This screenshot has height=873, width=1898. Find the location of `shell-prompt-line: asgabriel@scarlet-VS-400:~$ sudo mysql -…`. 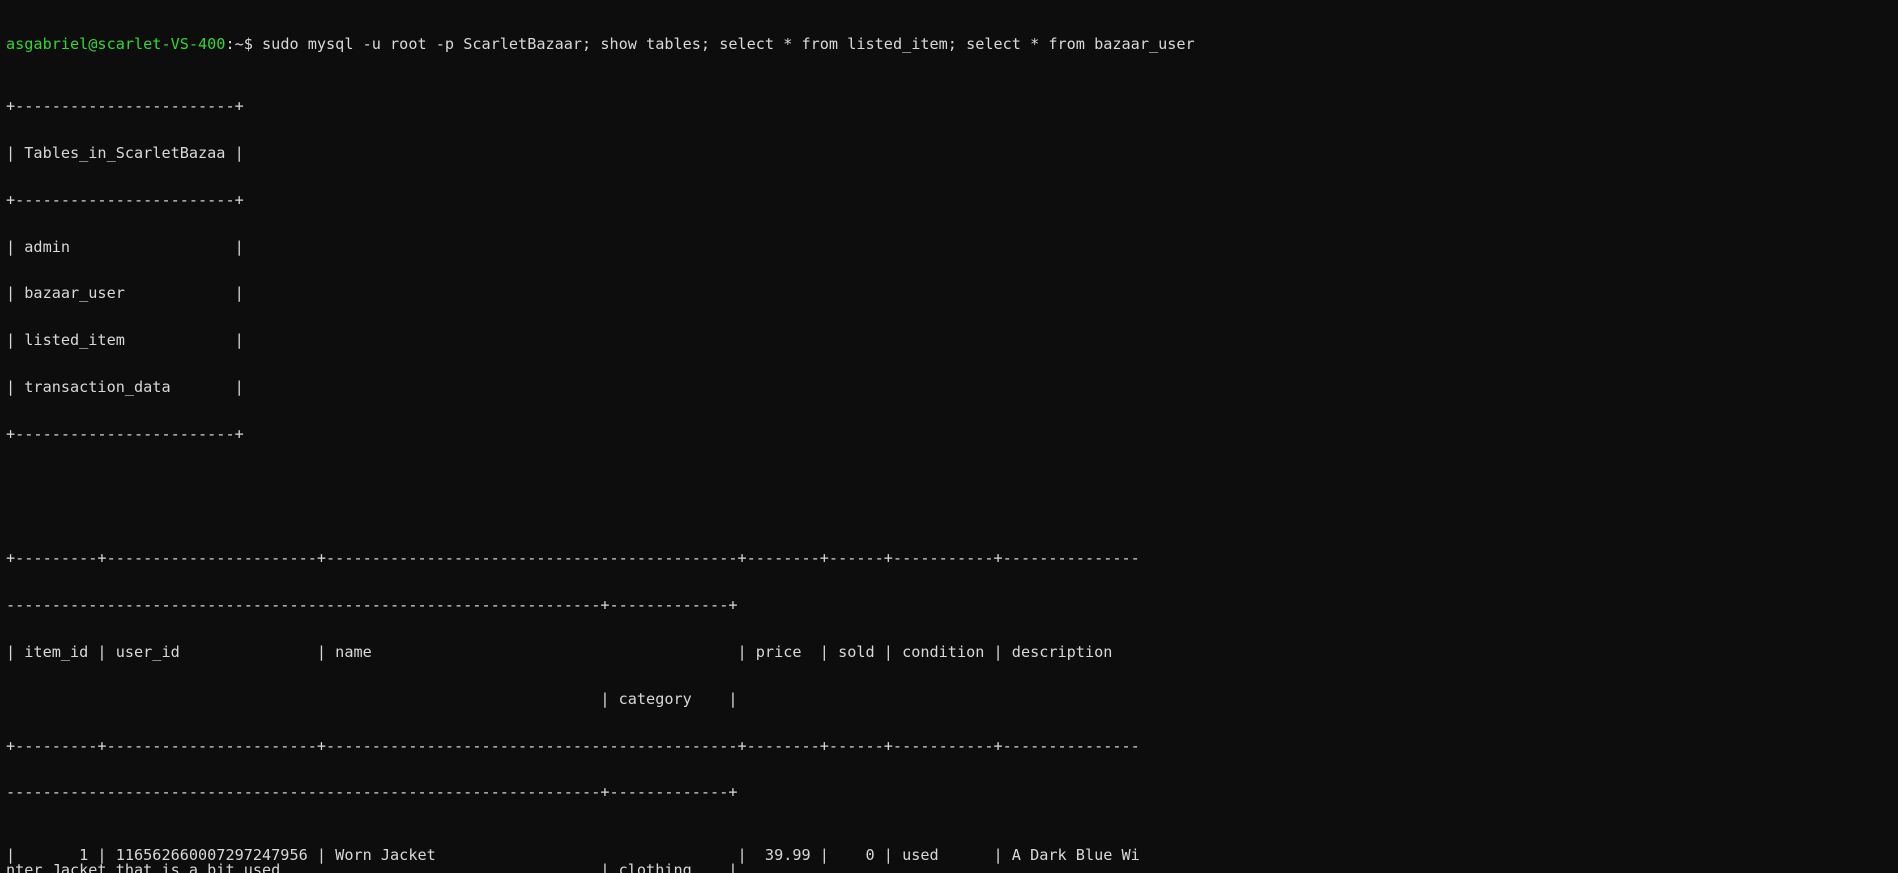

shell-prompt-line: asgabriel@scarlet-VS-400:~$ sudo mysql -… is located at coordinates (600, 43).